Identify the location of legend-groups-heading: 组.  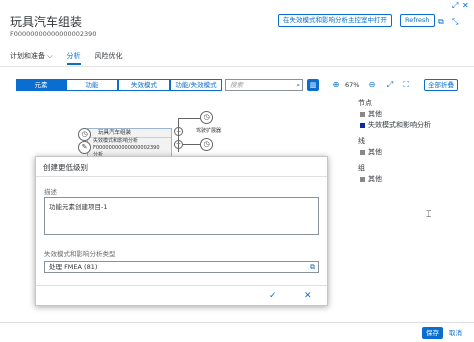
(361, 168).